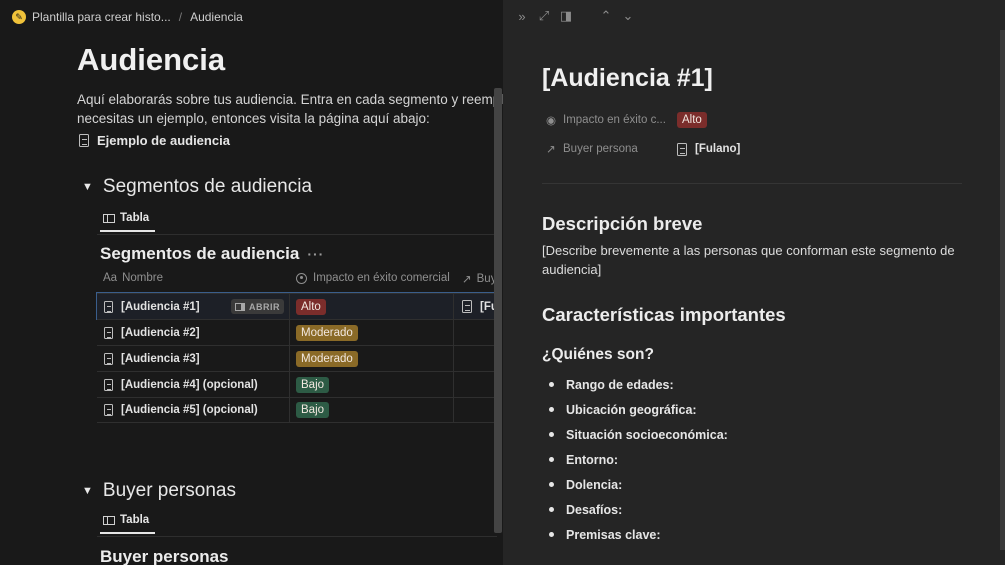 The width and height of the screenshot is (1005, 565). What do you see at coordinates (19, 17) in the screenshot?
I see `workspace-logo-icon: ✎` at bounding box center [19, 17].